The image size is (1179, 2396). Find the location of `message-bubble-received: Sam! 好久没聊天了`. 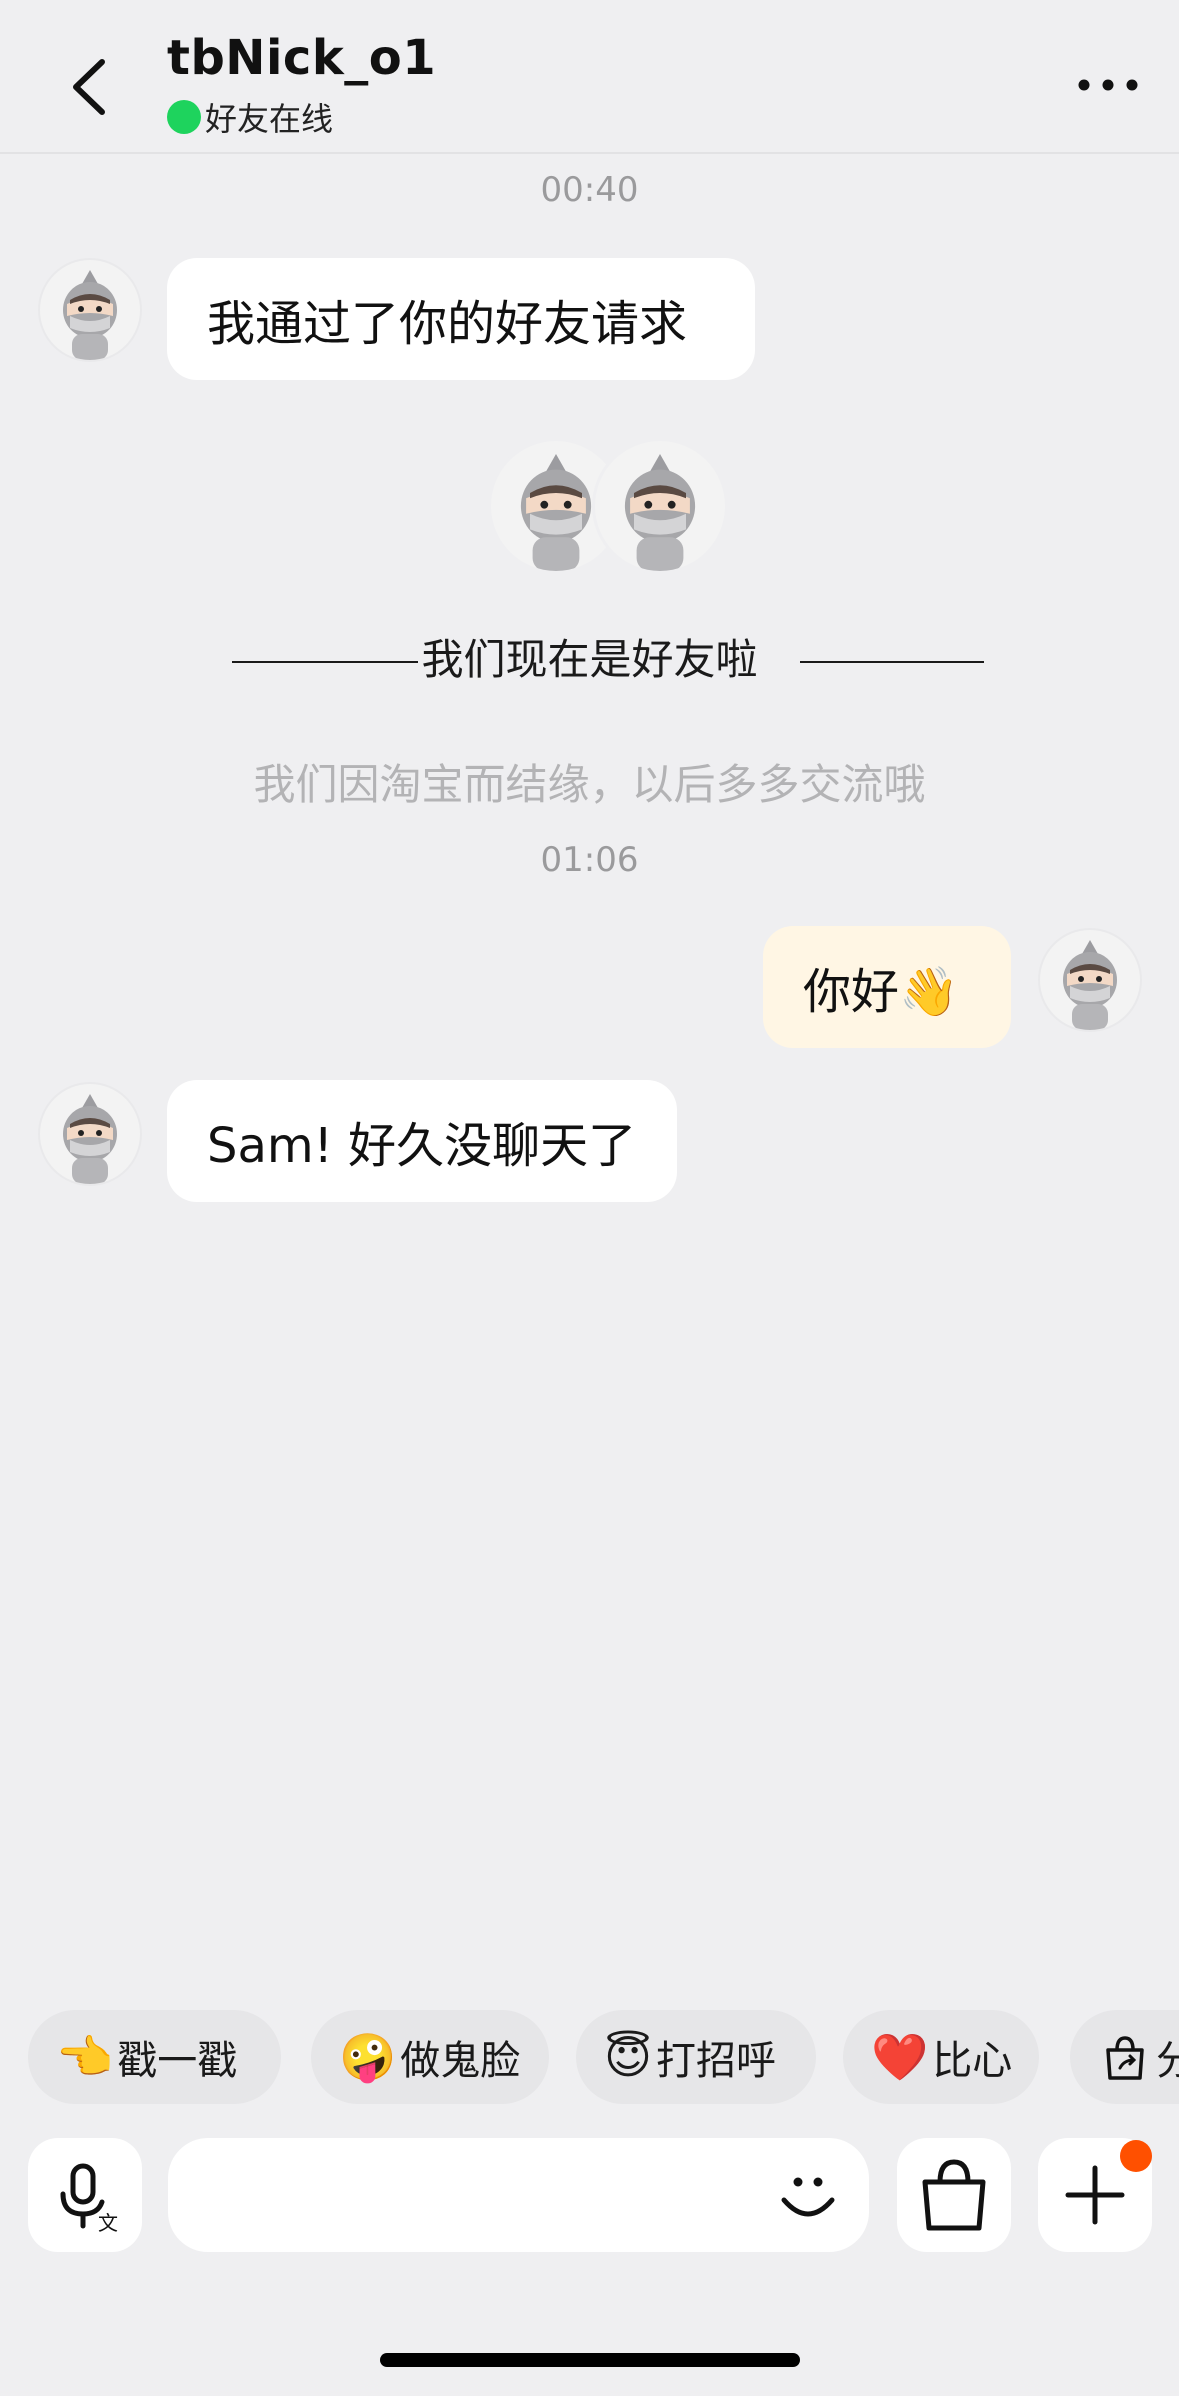

message-bubble-received: Sam! 好久没聊天了 is located at coordinates (422, 1141).